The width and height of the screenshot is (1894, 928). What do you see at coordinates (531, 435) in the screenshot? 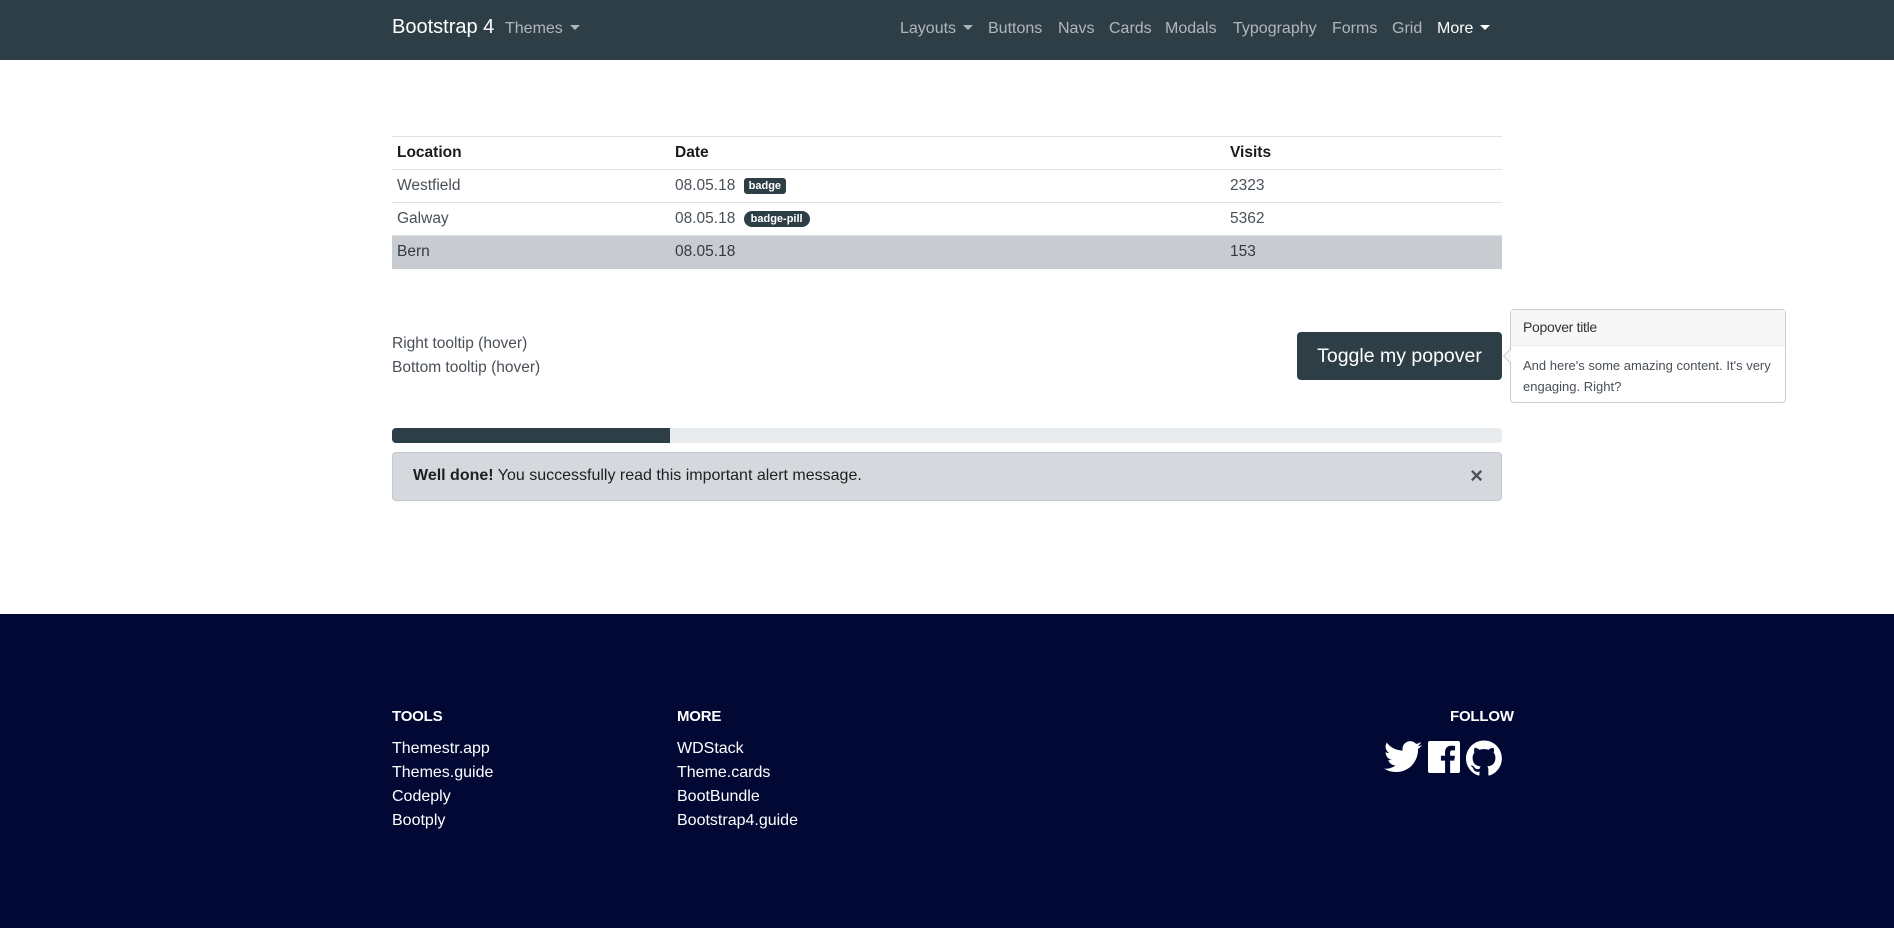
I see `progress-bar` at bounding box center [531, 435].